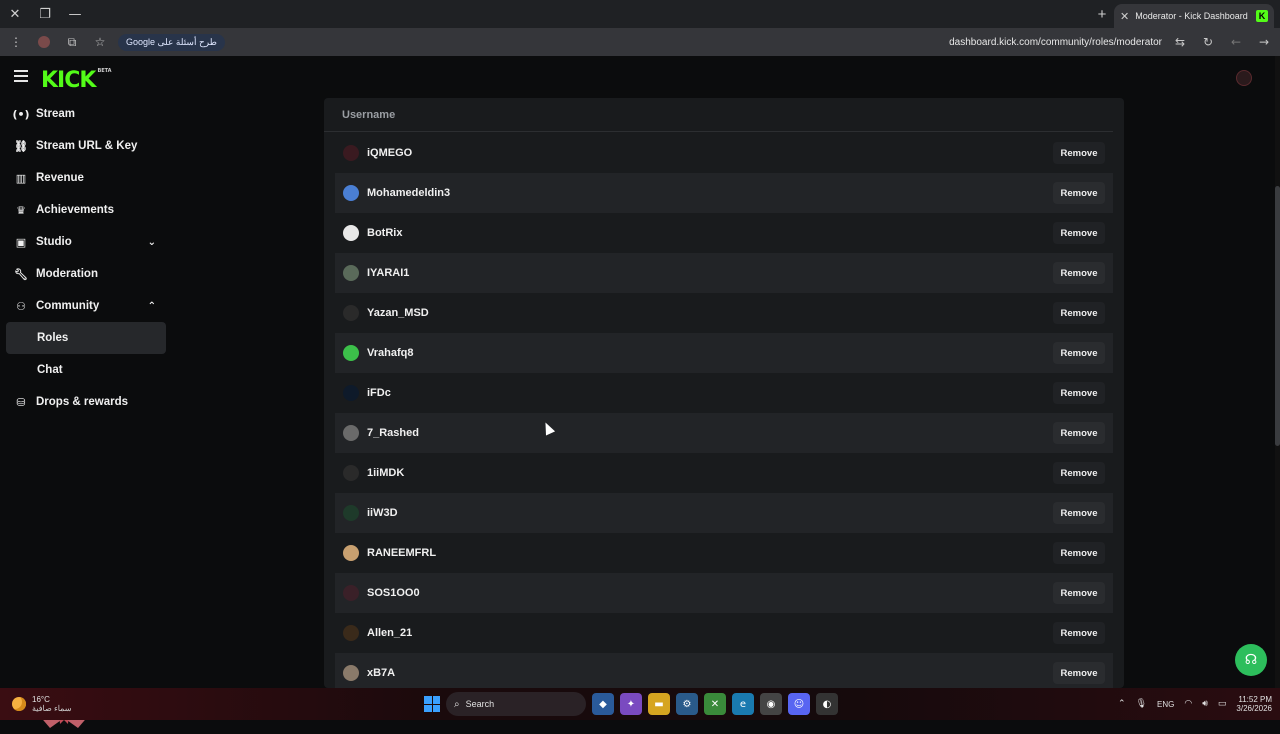  What do you see at coordinates (715, 704) in the screenshot?
I see `xbox-app-icon: ✕` at bounding box center [715, 704].